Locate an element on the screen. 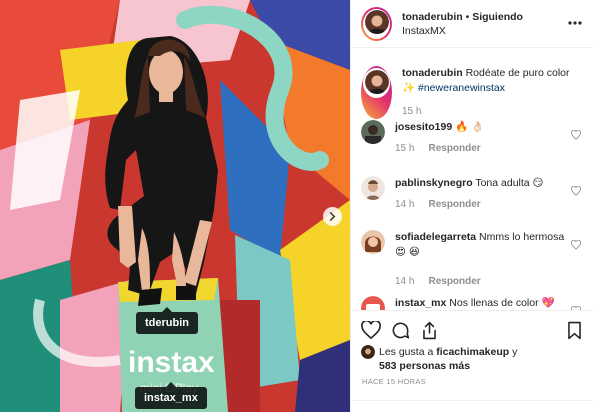  photo-tag-brand: instax_mx is located at coordinates (171, 395).